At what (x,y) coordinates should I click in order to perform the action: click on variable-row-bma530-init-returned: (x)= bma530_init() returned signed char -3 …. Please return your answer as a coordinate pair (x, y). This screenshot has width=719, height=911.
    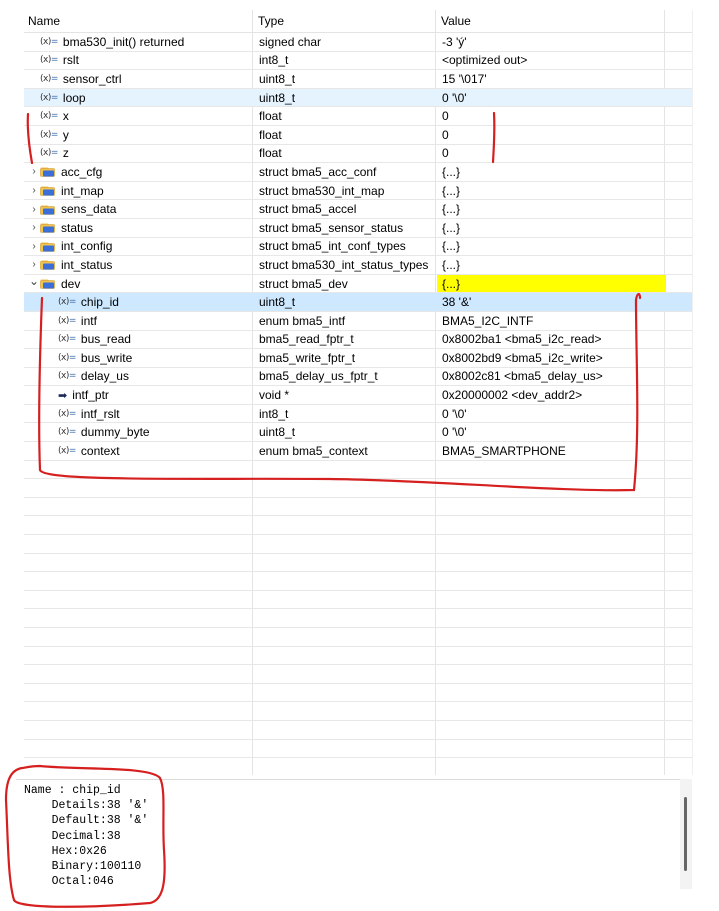
    Looking at the image, I should click on (358, 42).